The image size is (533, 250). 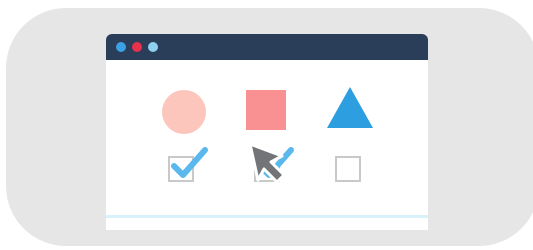 I want to click on window-footer-divider, so click(x=267, y=216).